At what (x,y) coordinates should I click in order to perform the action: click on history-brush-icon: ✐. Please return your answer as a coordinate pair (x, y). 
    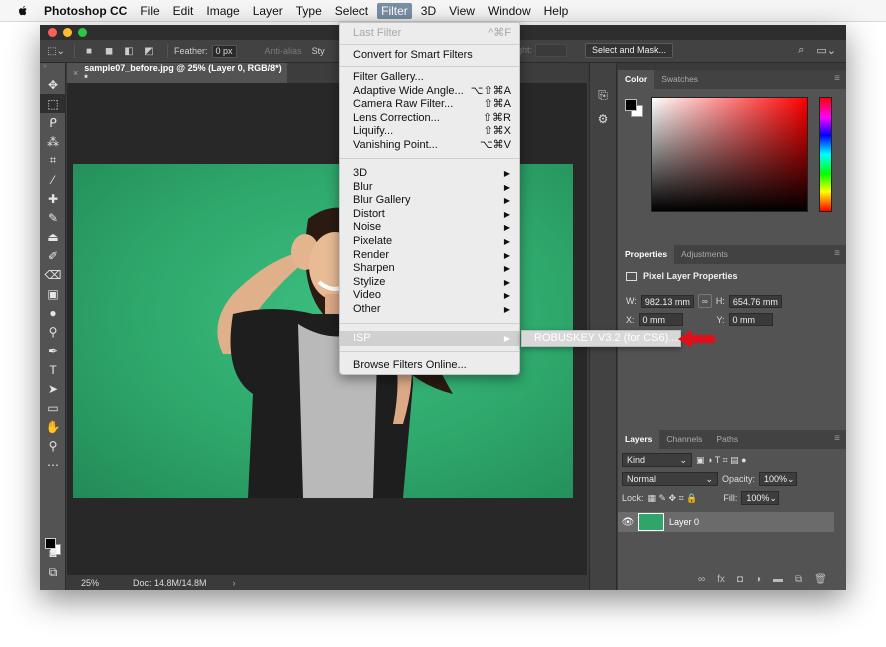
    Looking at the image, I should click on (53, 255).